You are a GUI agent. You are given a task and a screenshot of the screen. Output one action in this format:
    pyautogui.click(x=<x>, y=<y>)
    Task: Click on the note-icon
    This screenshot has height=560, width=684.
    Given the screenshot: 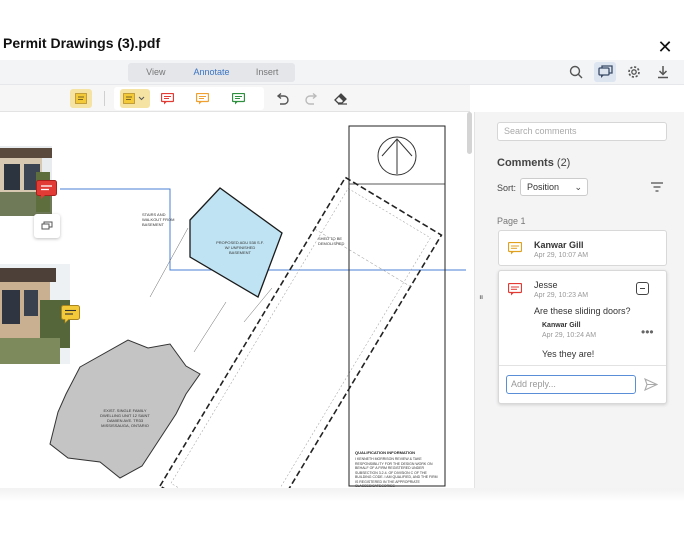 What is the action you would take?
    pyautogui.click(x=515, y=248)
    